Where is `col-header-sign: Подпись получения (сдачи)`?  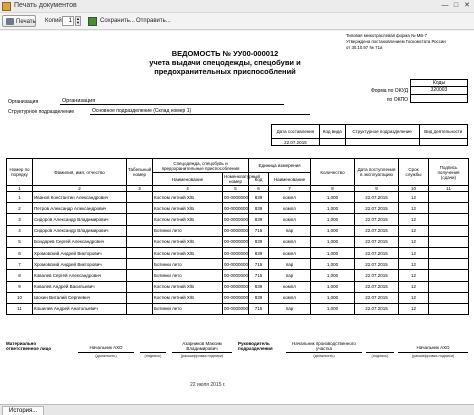
col-header-sign: Подпись получения (сдачи) is located at coordinates (448, 172).